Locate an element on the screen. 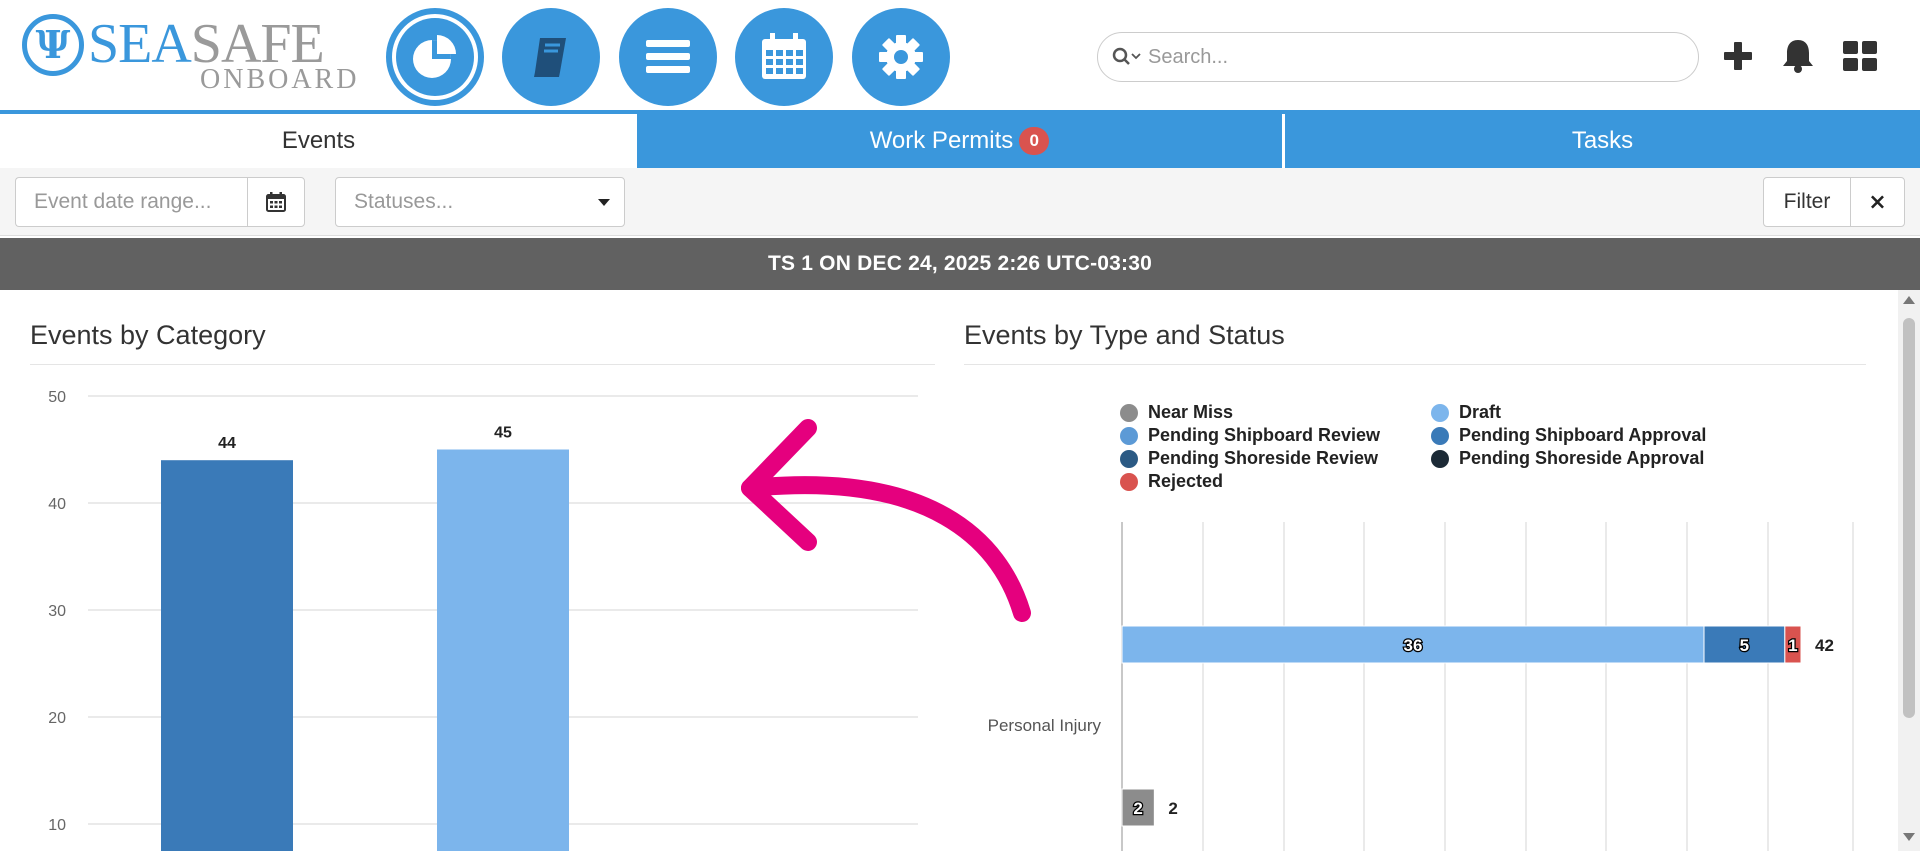  vertical-scrollbar is located at coordinates (1909, 570).